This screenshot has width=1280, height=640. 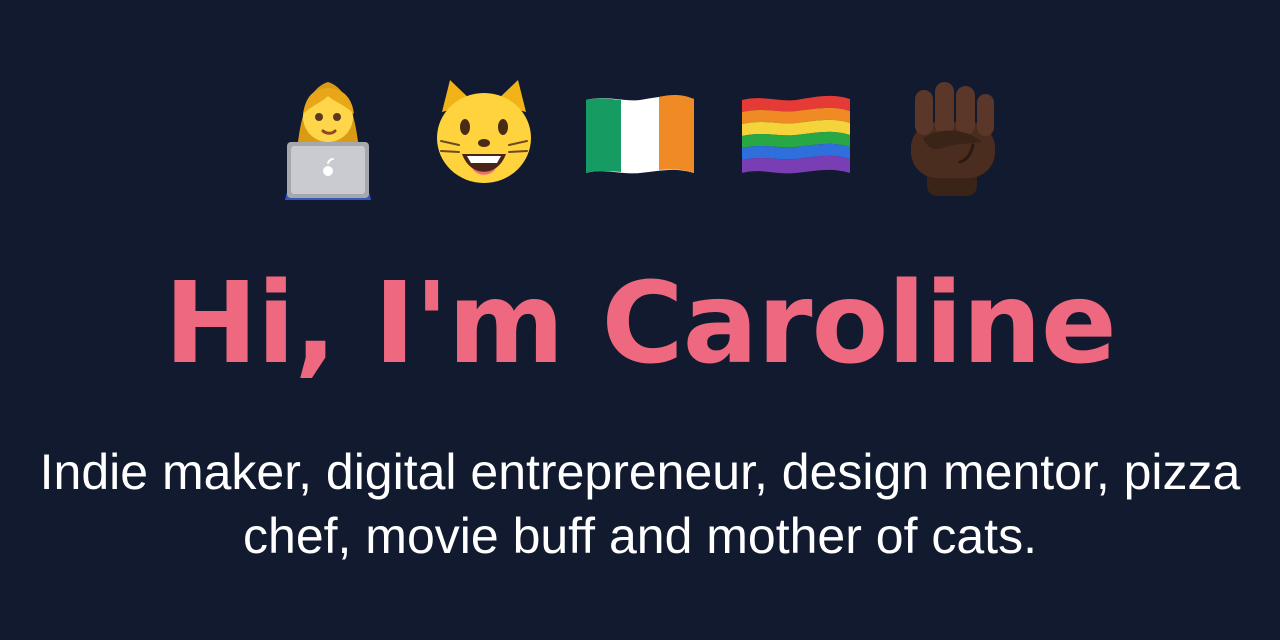 I want to click on woman-technologist-icon, so click(x=328, y=136).